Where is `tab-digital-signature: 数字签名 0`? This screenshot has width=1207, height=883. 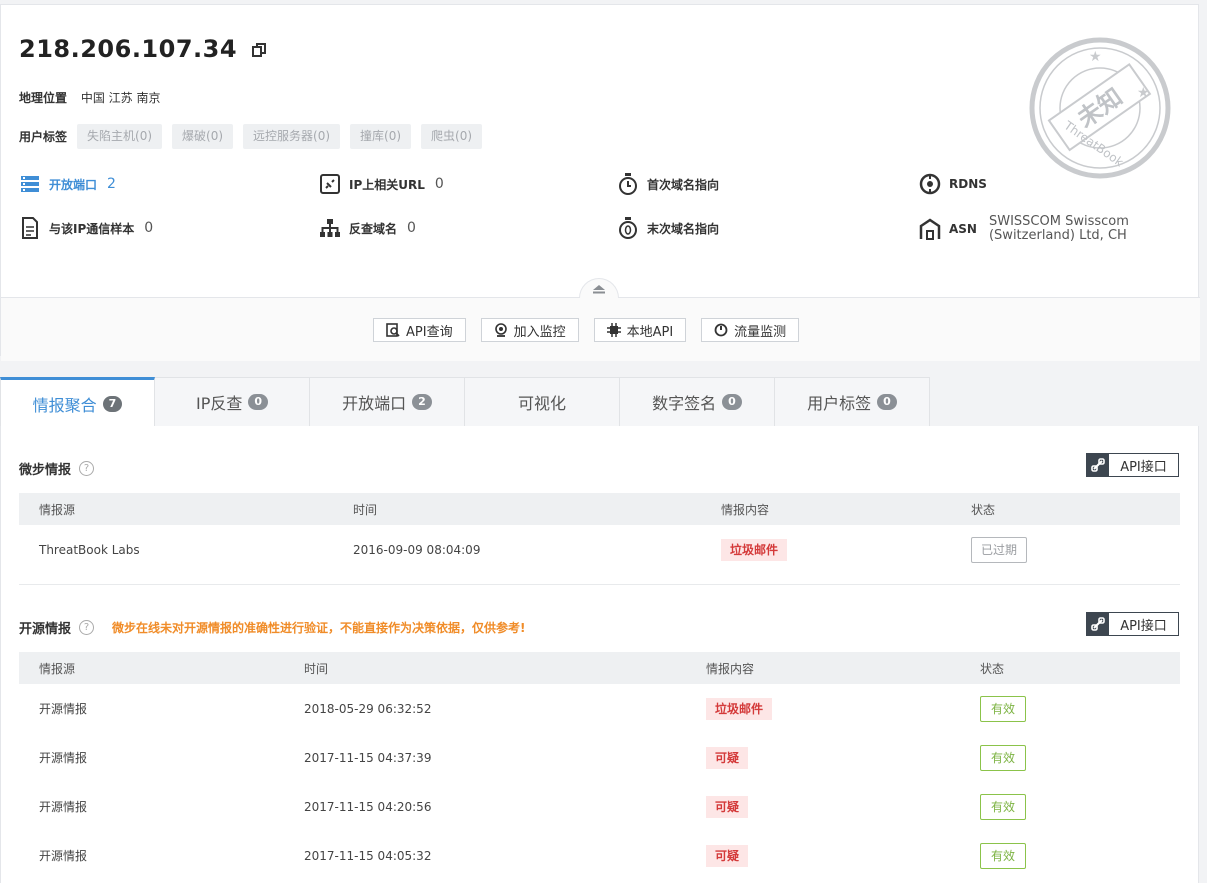 tab-digital-signature: 数字签名 0 is located at coordinates (697, 402).